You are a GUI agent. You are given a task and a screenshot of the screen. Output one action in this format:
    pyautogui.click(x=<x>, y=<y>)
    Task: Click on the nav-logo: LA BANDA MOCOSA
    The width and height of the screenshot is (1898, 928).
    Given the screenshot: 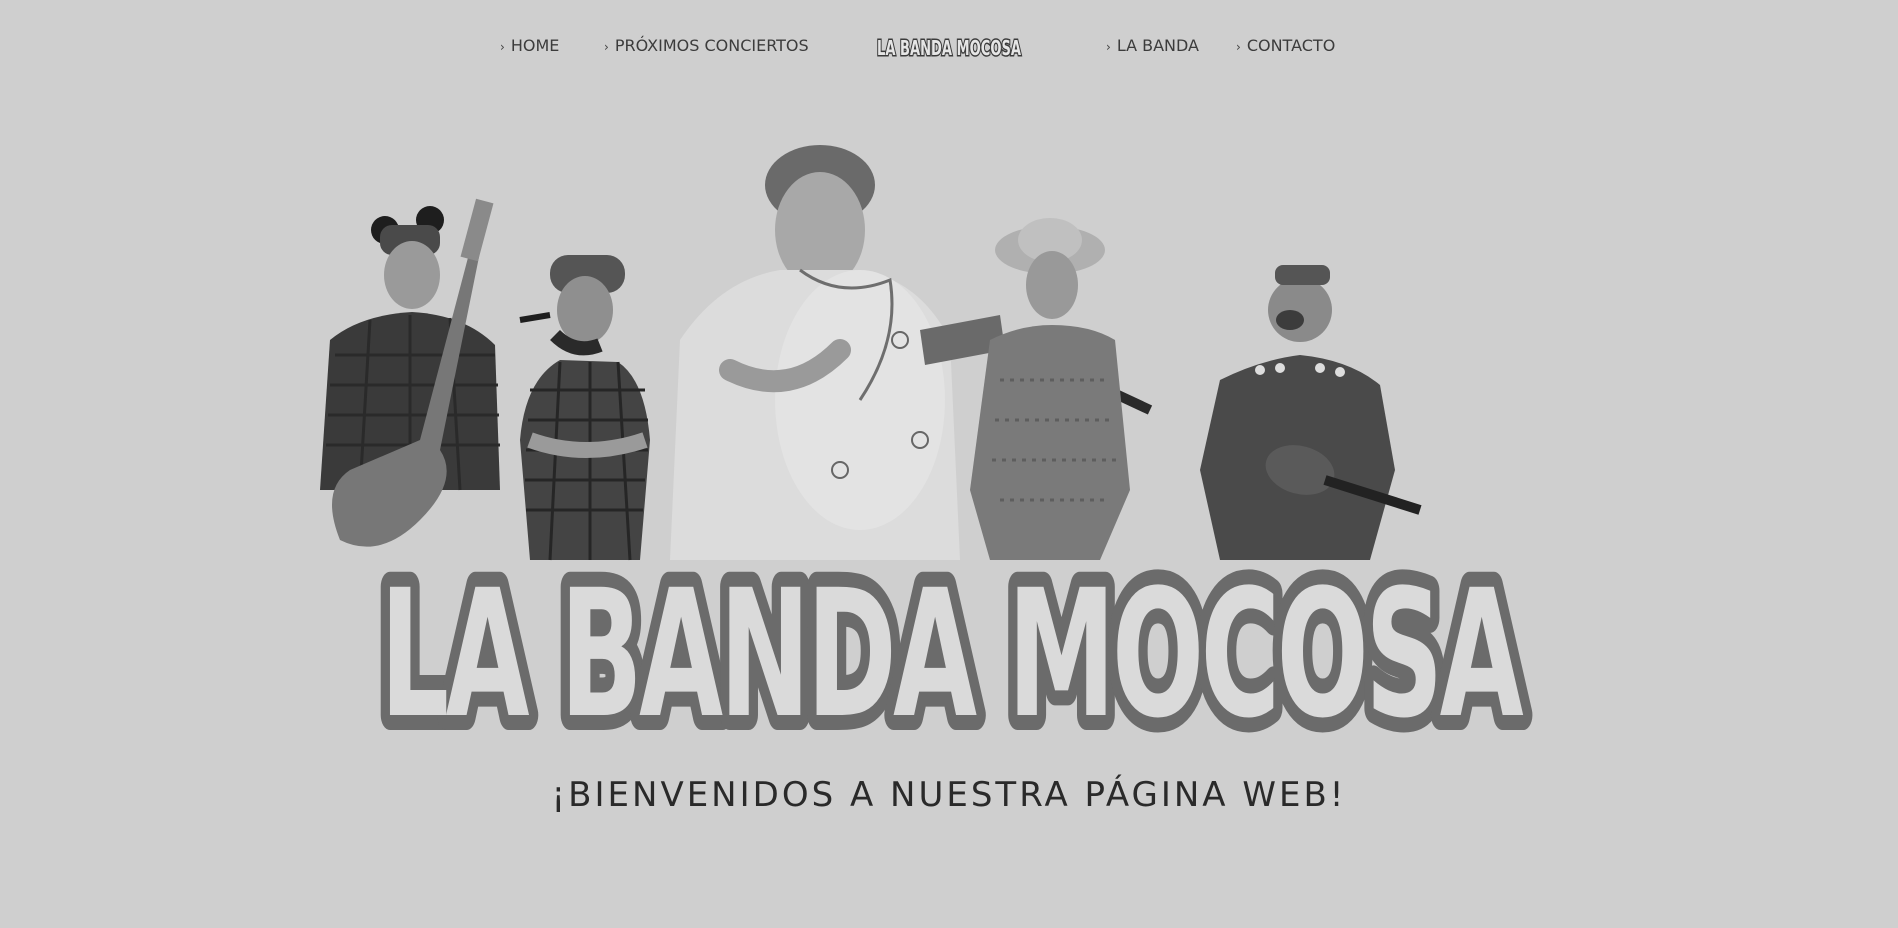 What is the action you would take?
    pyautogui.click(x=949, y=47)
    